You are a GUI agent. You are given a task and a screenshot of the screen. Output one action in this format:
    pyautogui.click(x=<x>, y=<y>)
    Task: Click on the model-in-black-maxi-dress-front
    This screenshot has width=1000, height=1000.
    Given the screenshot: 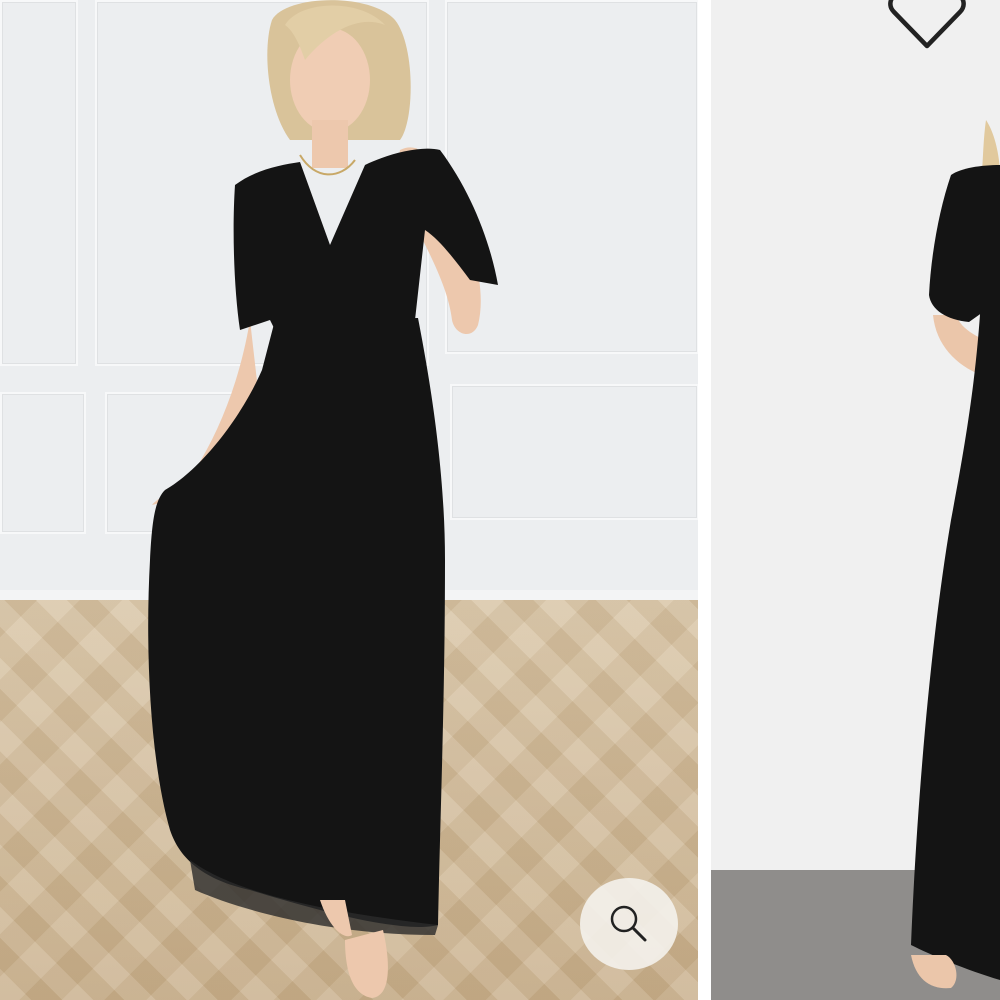 What is the action you would take?
    pyautogui.click(x=955, y=554)
    